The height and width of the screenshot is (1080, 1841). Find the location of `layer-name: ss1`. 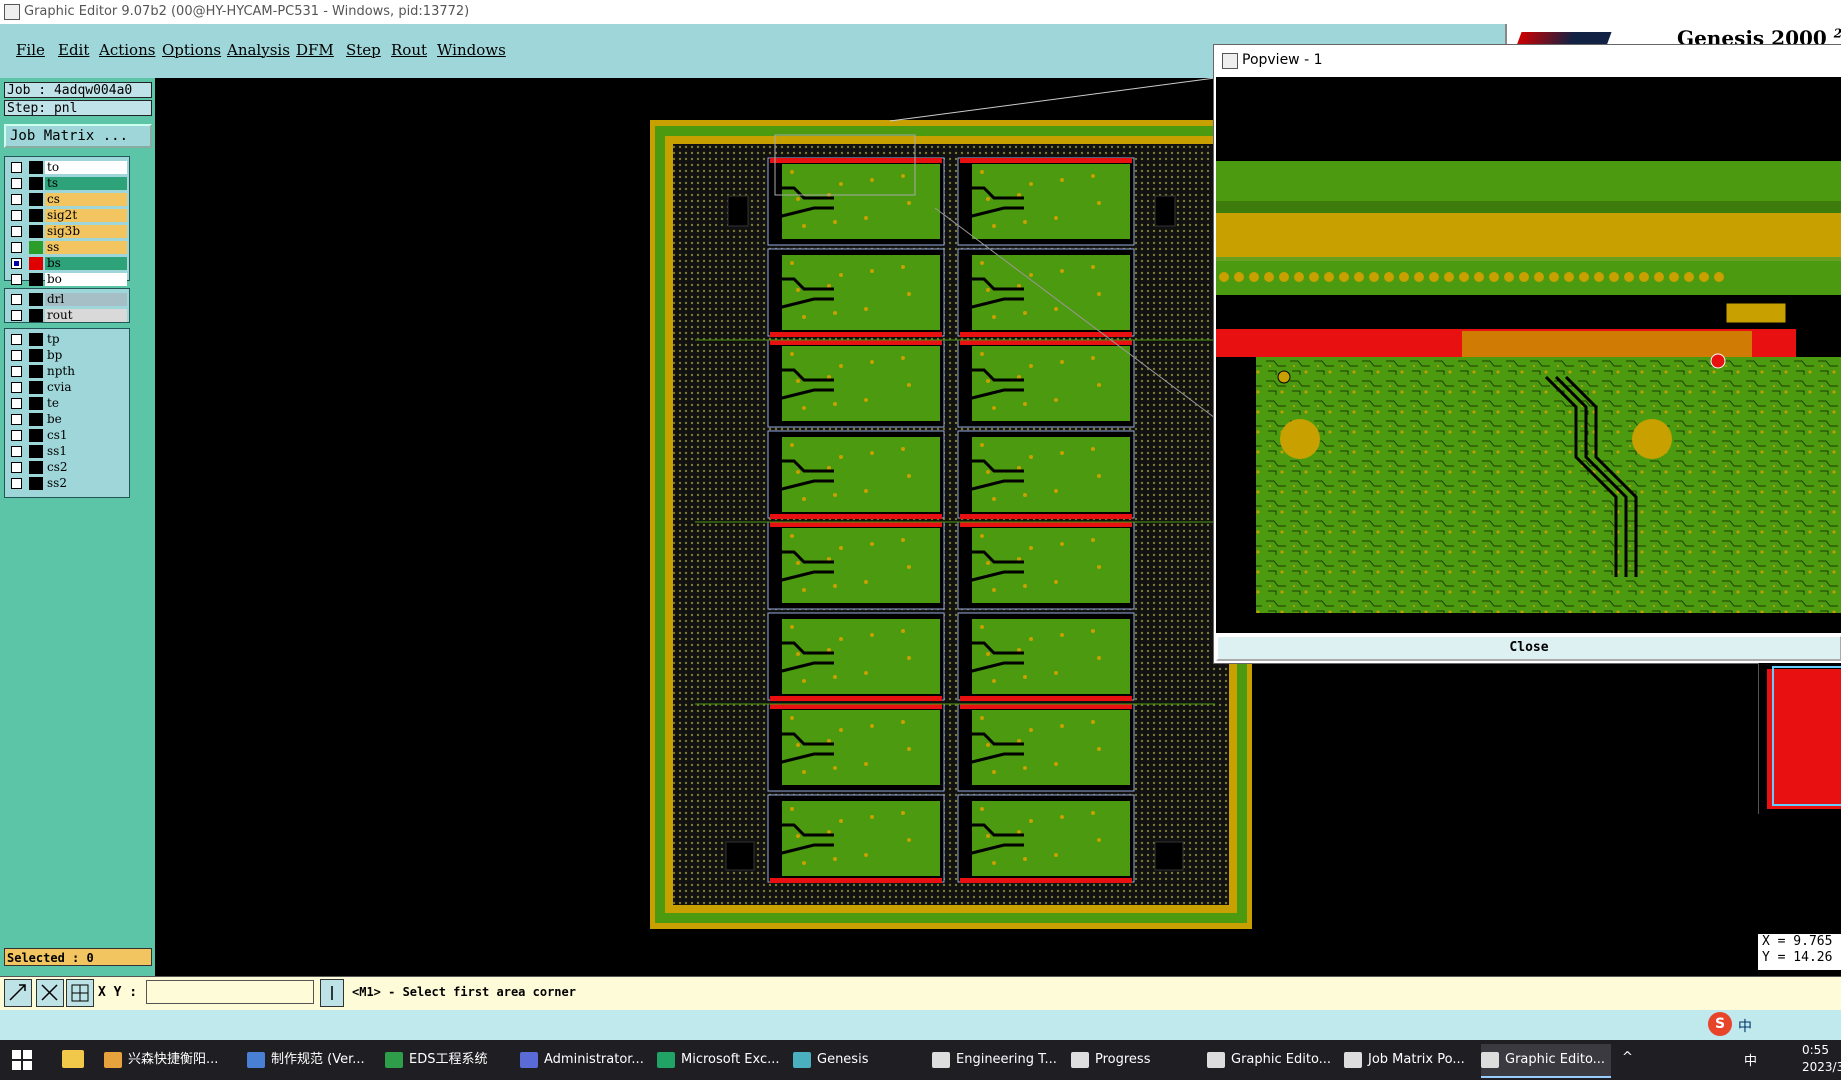

layer-name: ss1 is located at coordinates (86, 451).